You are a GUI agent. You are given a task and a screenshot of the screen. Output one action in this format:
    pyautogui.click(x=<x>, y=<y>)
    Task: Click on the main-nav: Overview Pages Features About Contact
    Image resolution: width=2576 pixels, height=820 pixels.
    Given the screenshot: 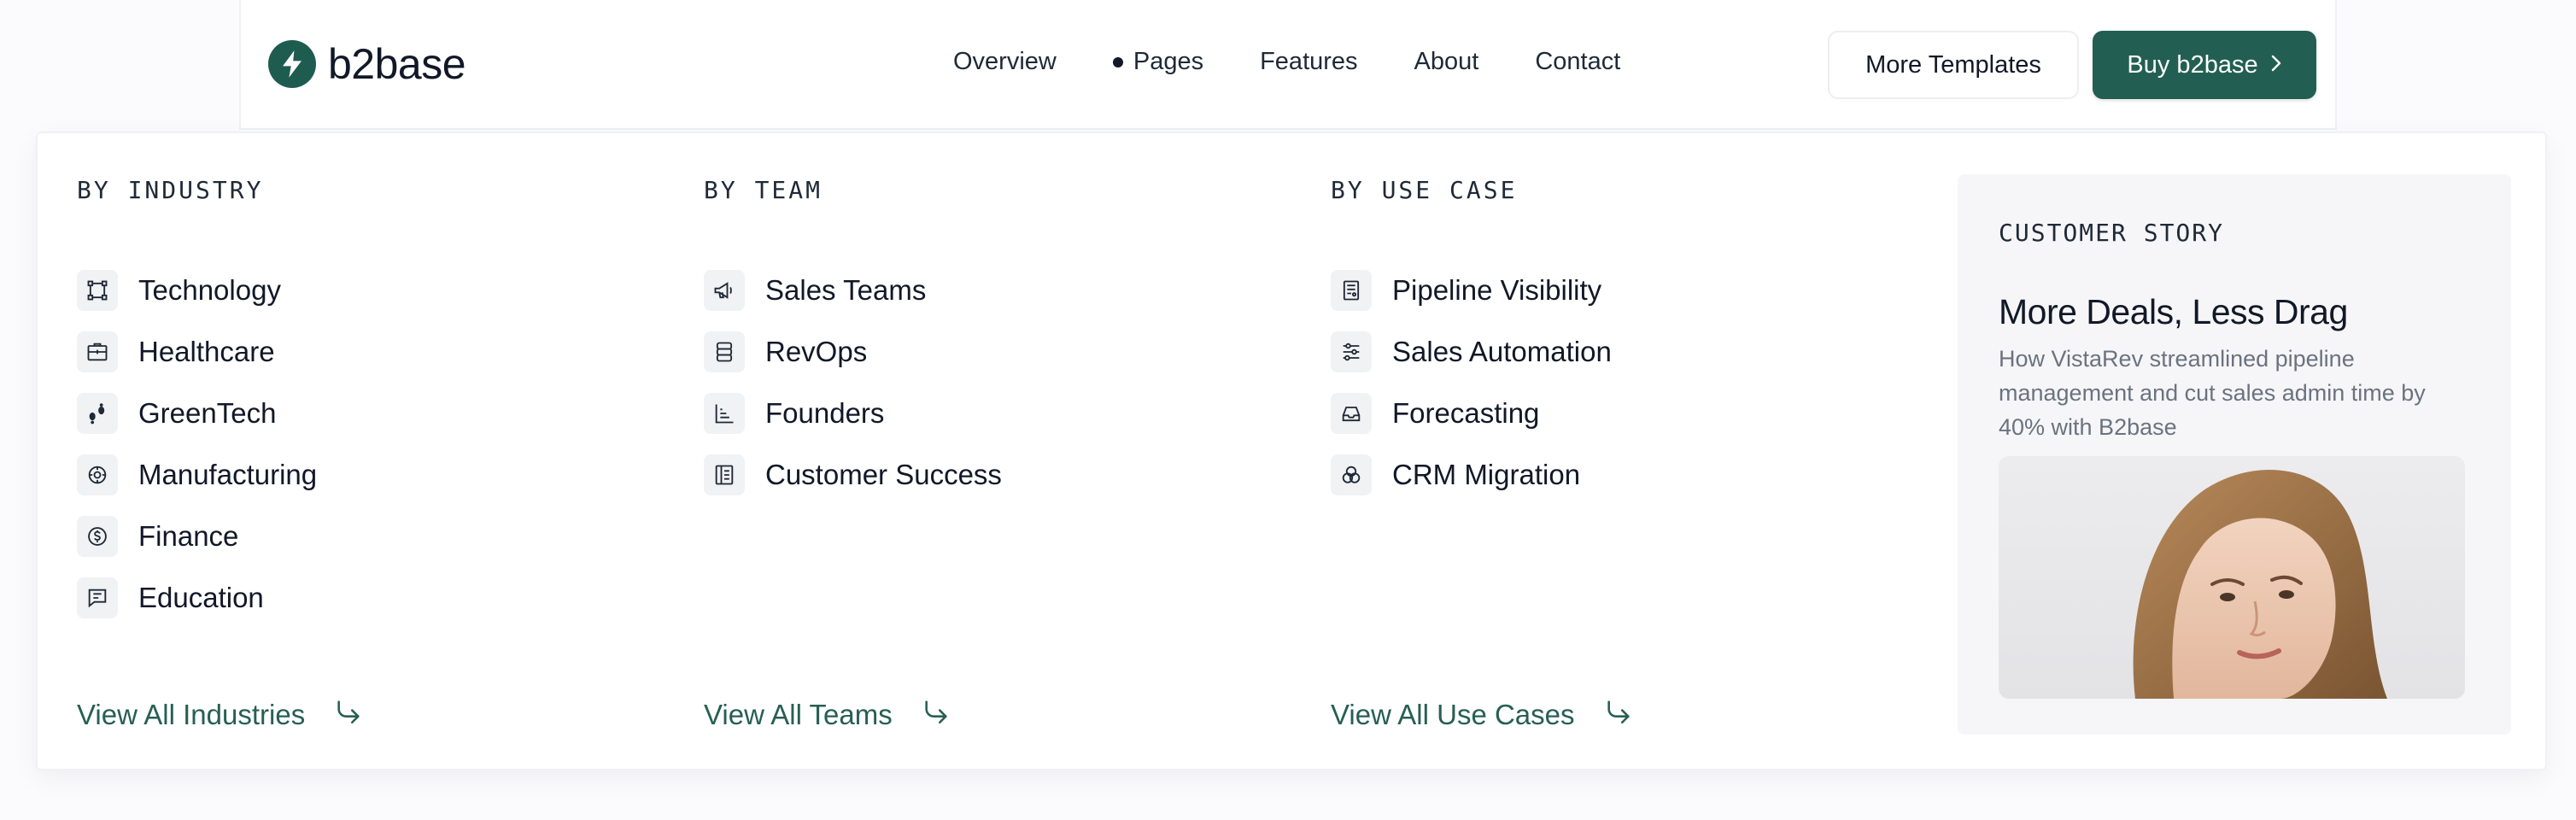 What is the action you would take?
    pyautogui.click(x=1286, y=62)
    